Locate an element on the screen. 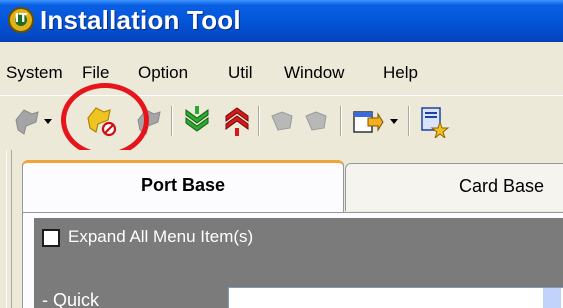  export-icon is located at coordinates (367, 121).